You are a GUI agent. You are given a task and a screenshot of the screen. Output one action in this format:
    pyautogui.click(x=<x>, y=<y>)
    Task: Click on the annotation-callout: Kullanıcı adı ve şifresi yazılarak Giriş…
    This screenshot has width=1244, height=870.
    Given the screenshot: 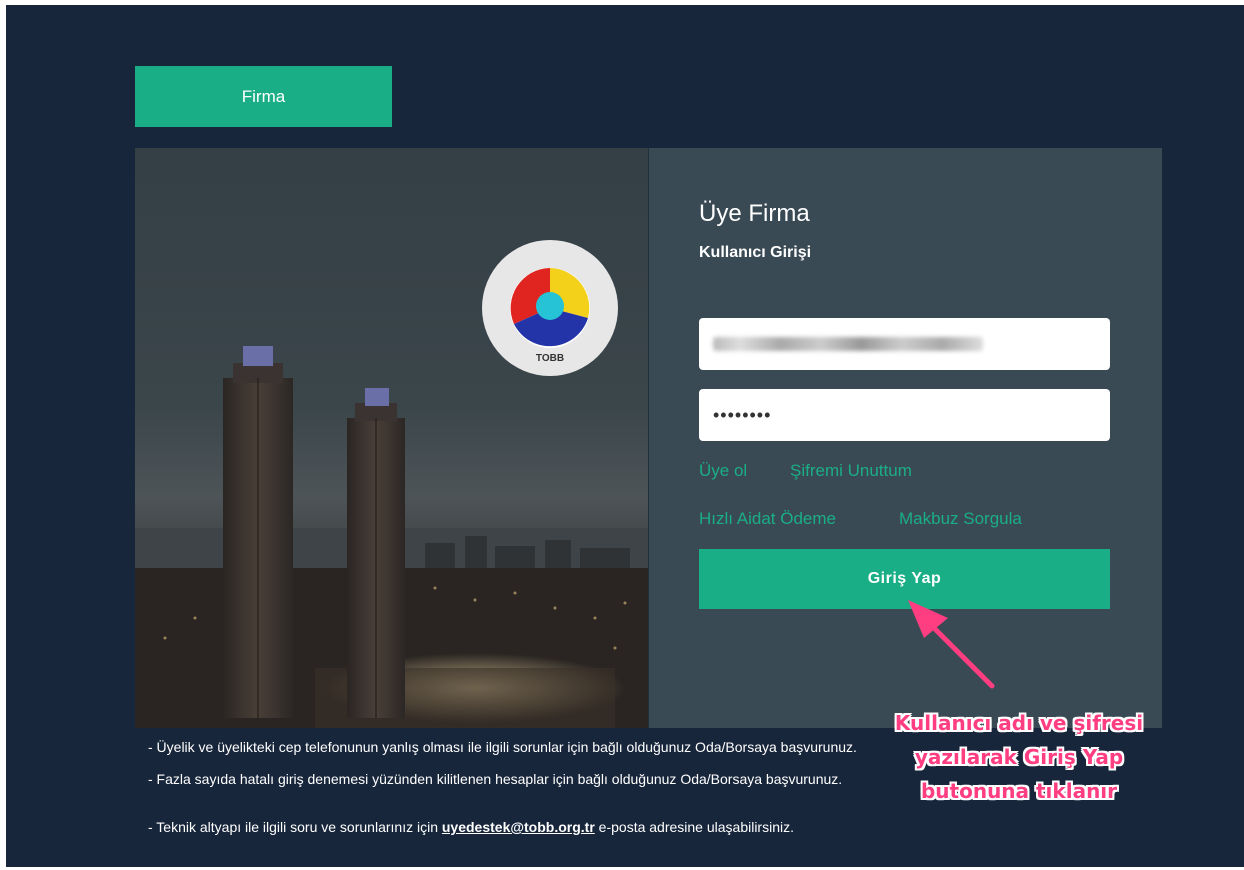 What is the action you would take?
    pyautogui.click(x=1019, y=757)
    